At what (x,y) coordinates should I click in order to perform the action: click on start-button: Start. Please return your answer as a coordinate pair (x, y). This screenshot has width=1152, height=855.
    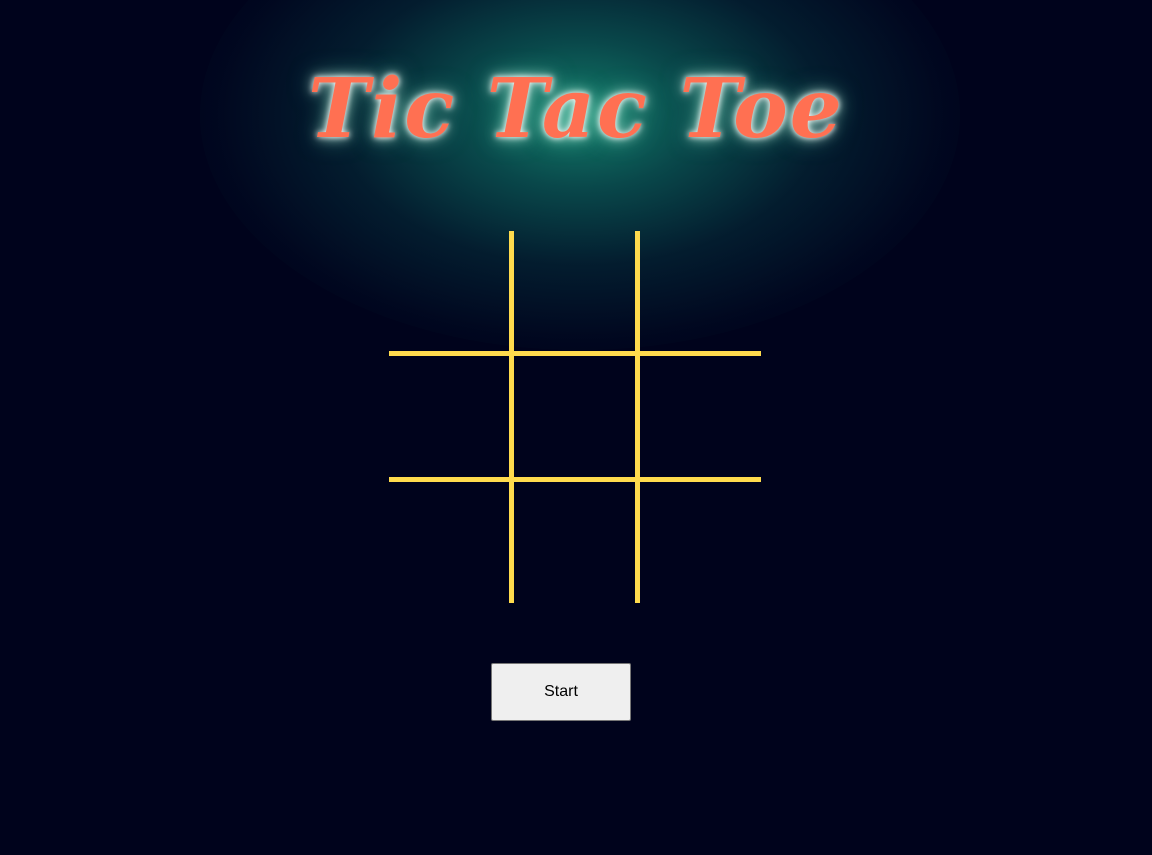
    Looking at the image, I should click on (561, 692).